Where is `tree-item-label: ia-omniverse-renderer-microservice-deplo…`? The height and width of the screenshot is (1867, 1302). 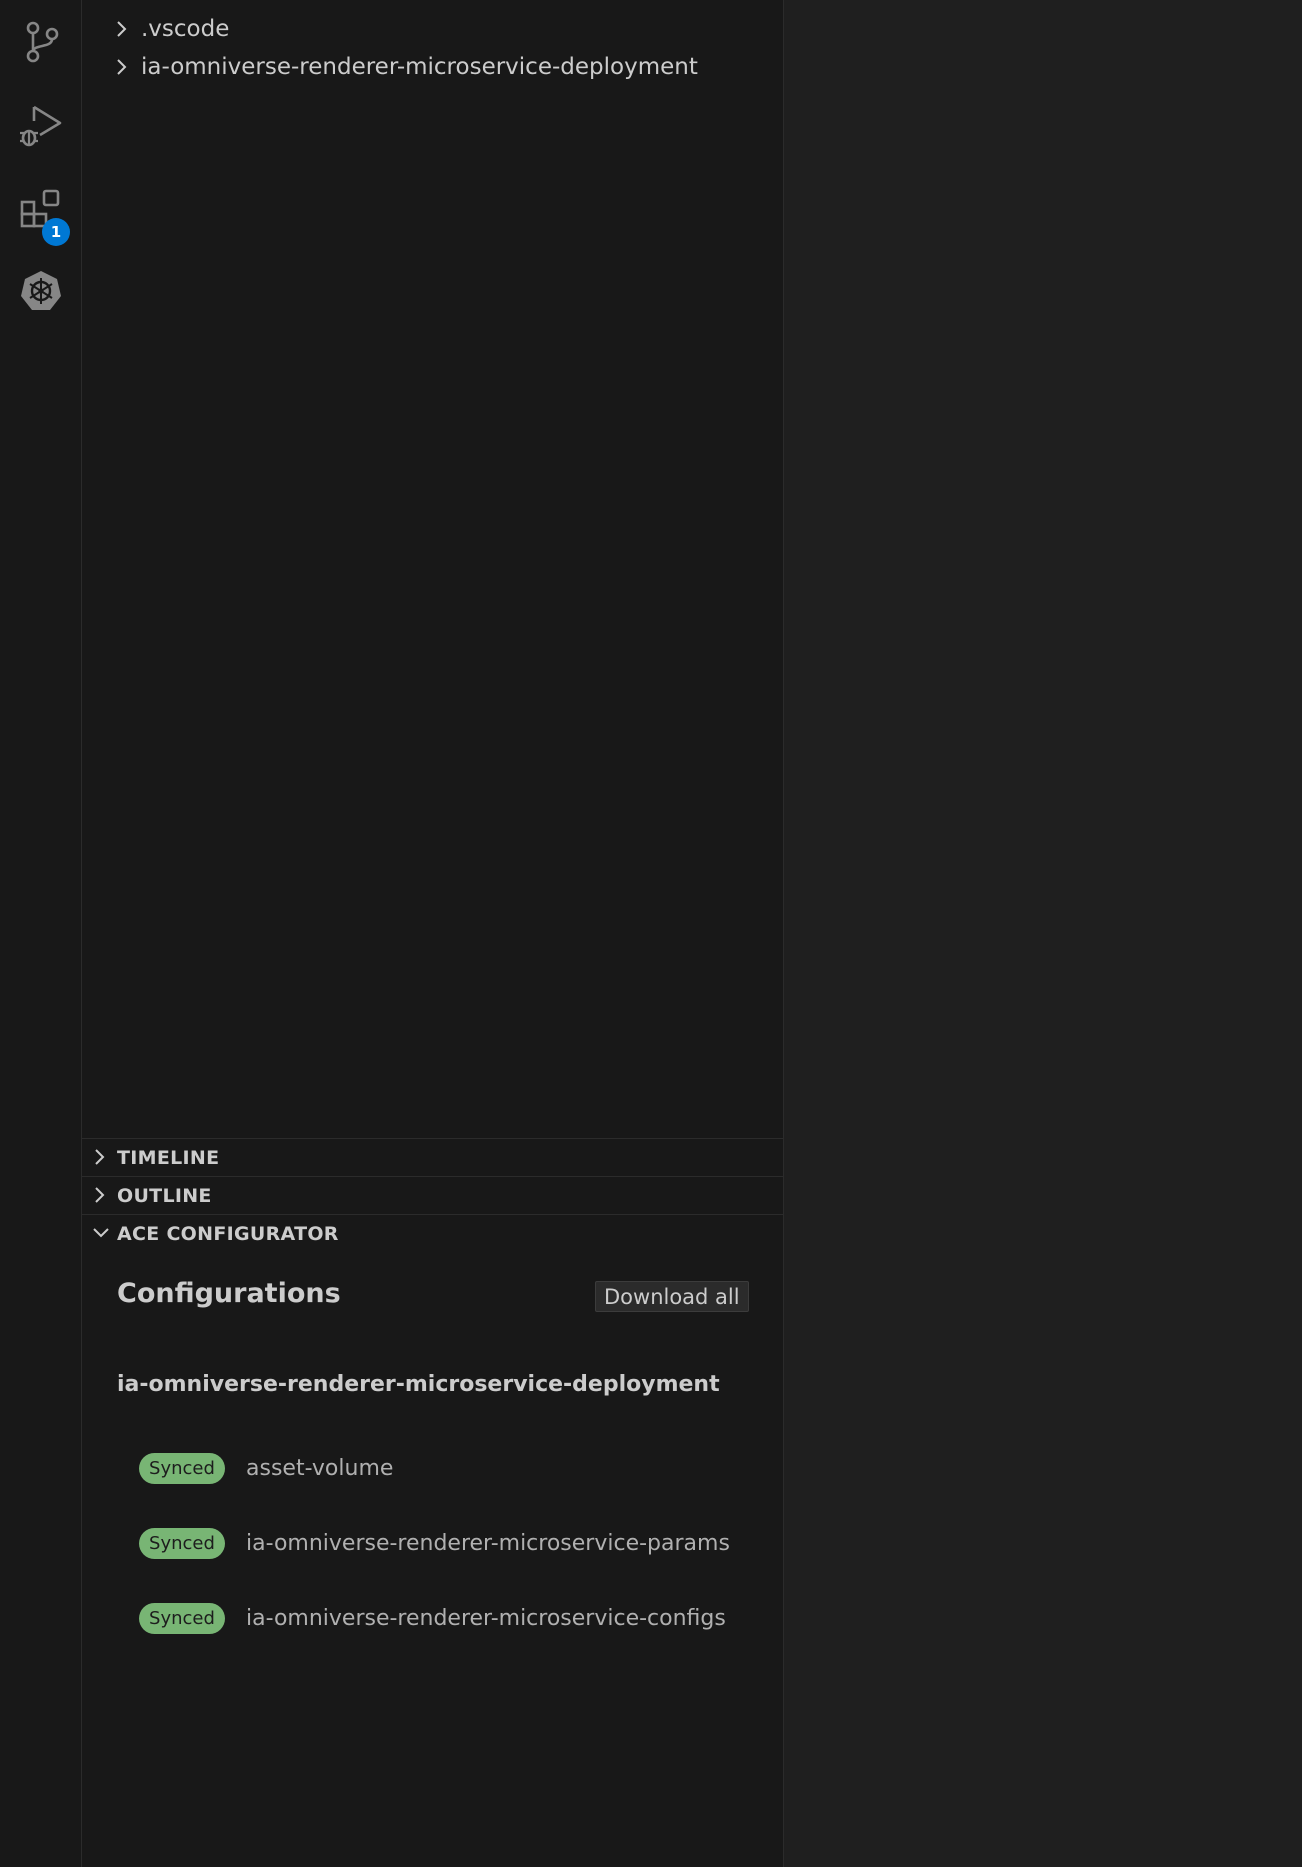
tree-item-label: ia-omniverse-renderer-microservice-deplo… is located at coordinates (419, 67).